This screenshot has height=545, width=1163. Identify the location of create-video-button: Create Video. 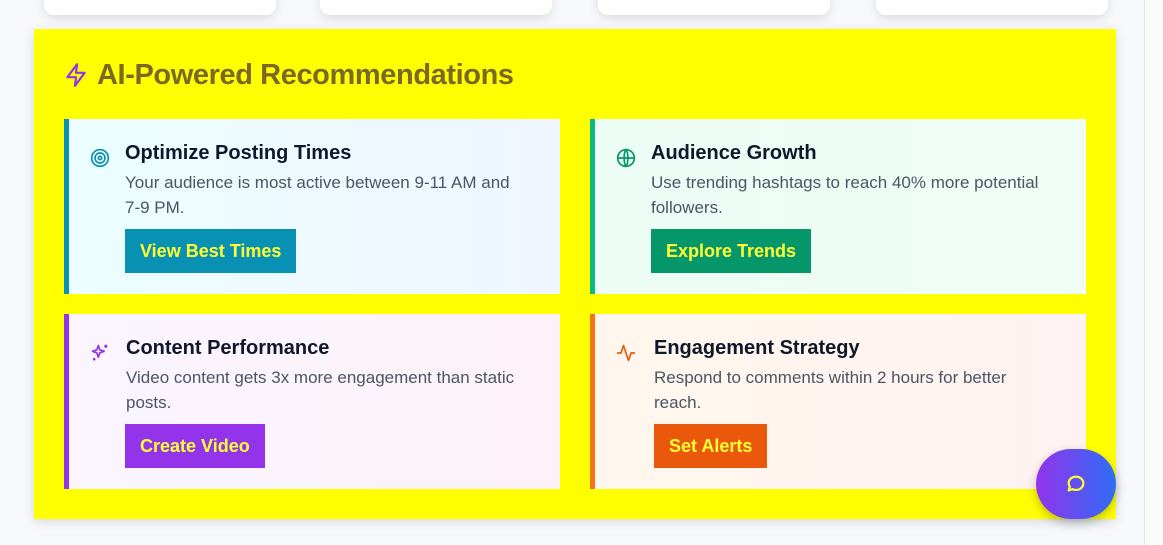
(195, 446).